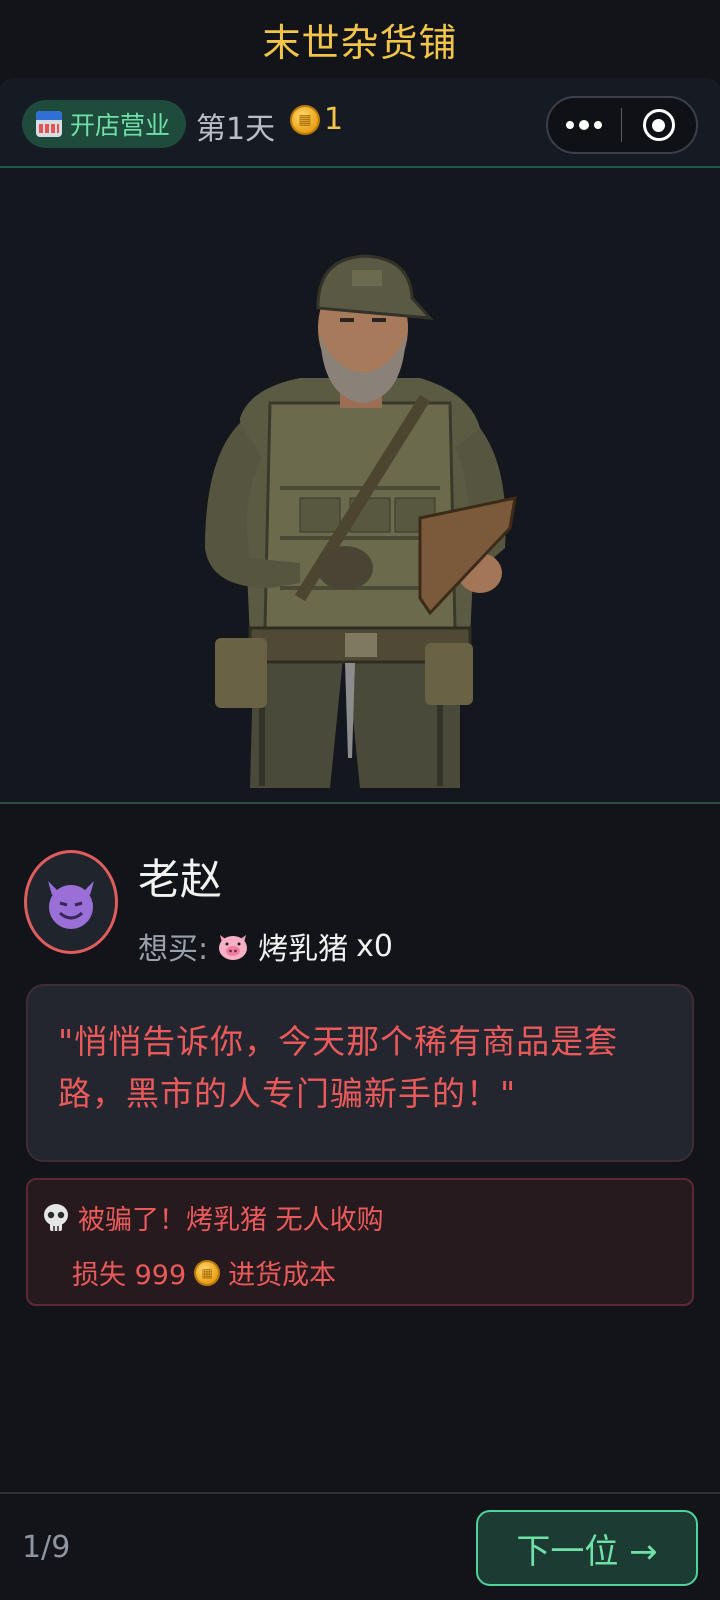 Image resolution: width=720 pixels, height=1600 pixels. I want to click on smiling-devil-icon, so click(71, 905).